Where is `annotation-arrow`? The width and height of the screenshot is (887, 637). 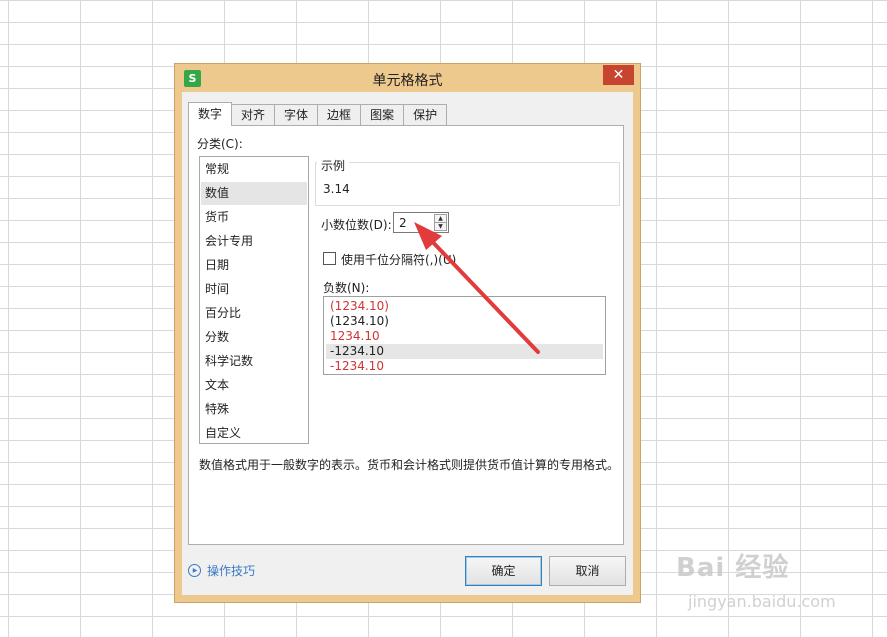
annotation-arrow is located at coordinates (477, 288).